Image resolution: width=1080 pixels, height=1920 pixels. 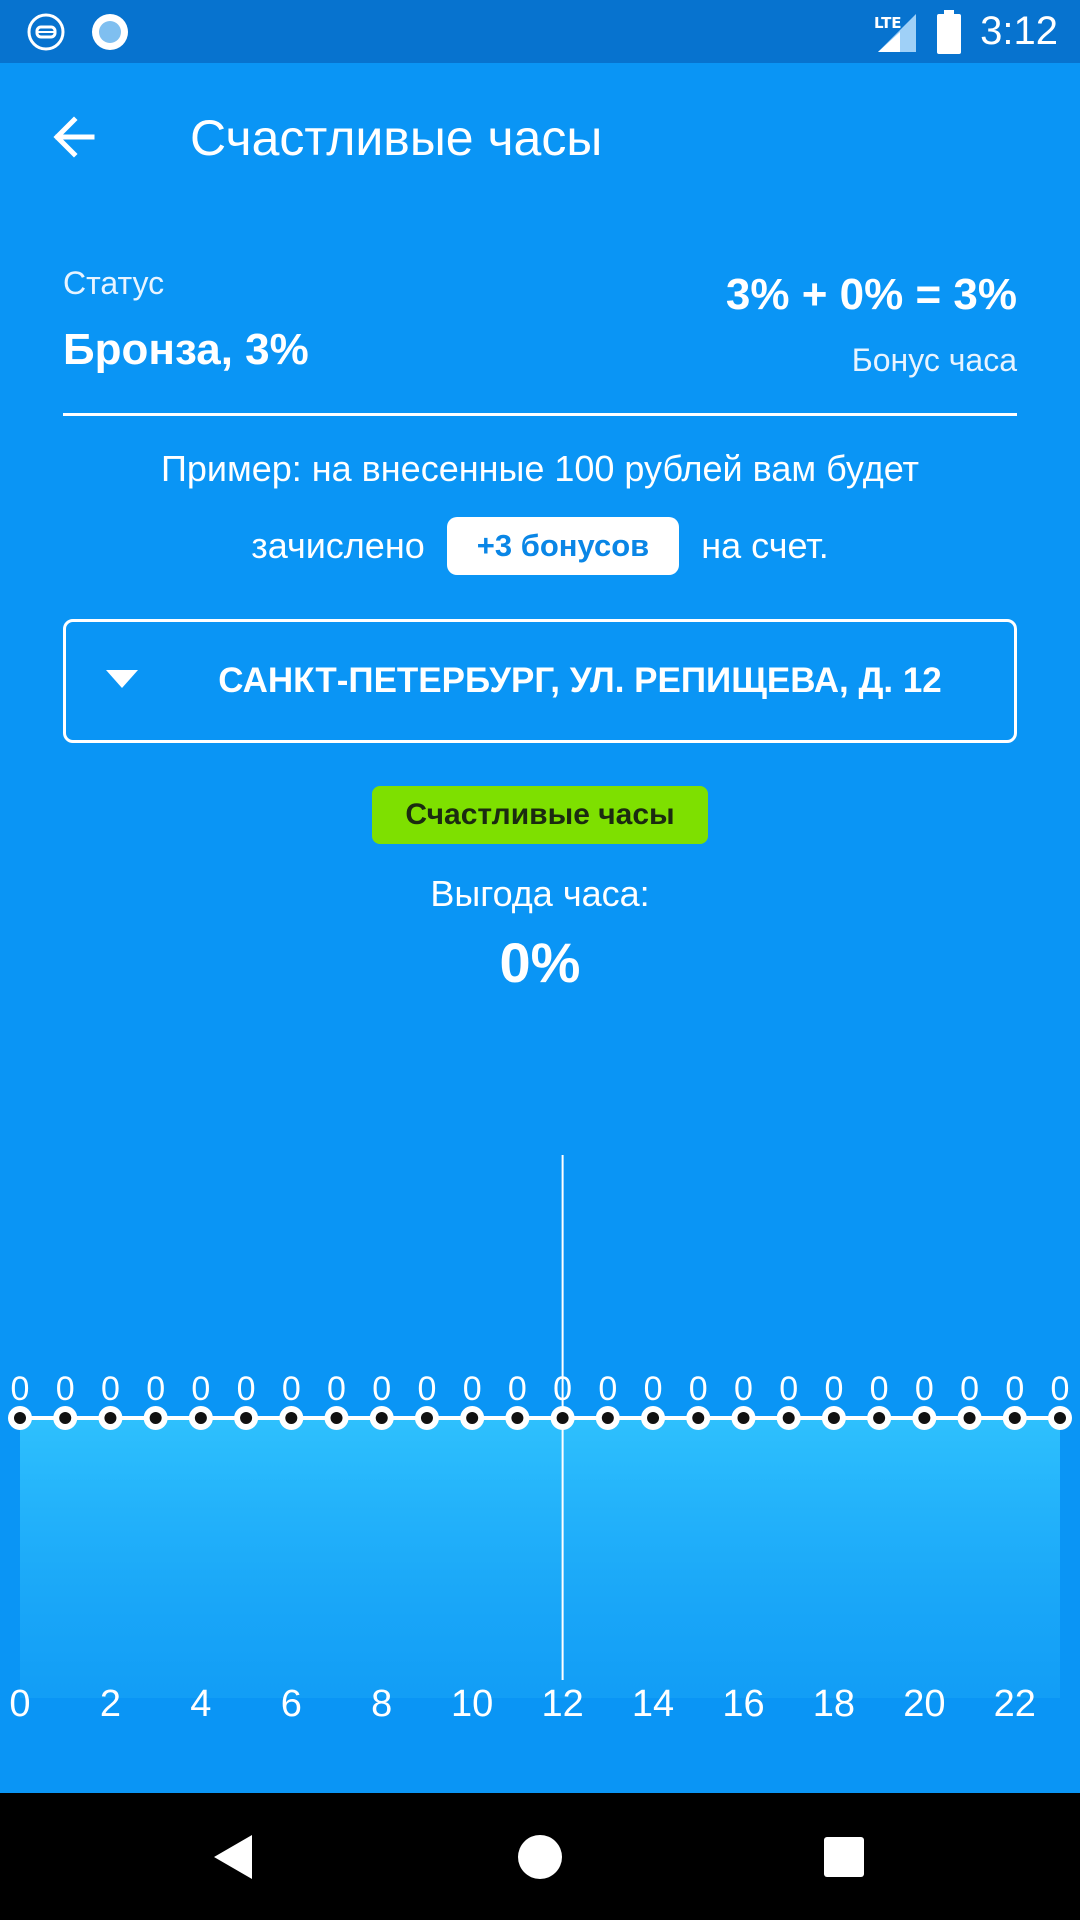 What do you see at coordinates (563, 546) in the screenshot?
I see `bonus-amount-badge: +3 бонусов` at bounding box center [563, 546].